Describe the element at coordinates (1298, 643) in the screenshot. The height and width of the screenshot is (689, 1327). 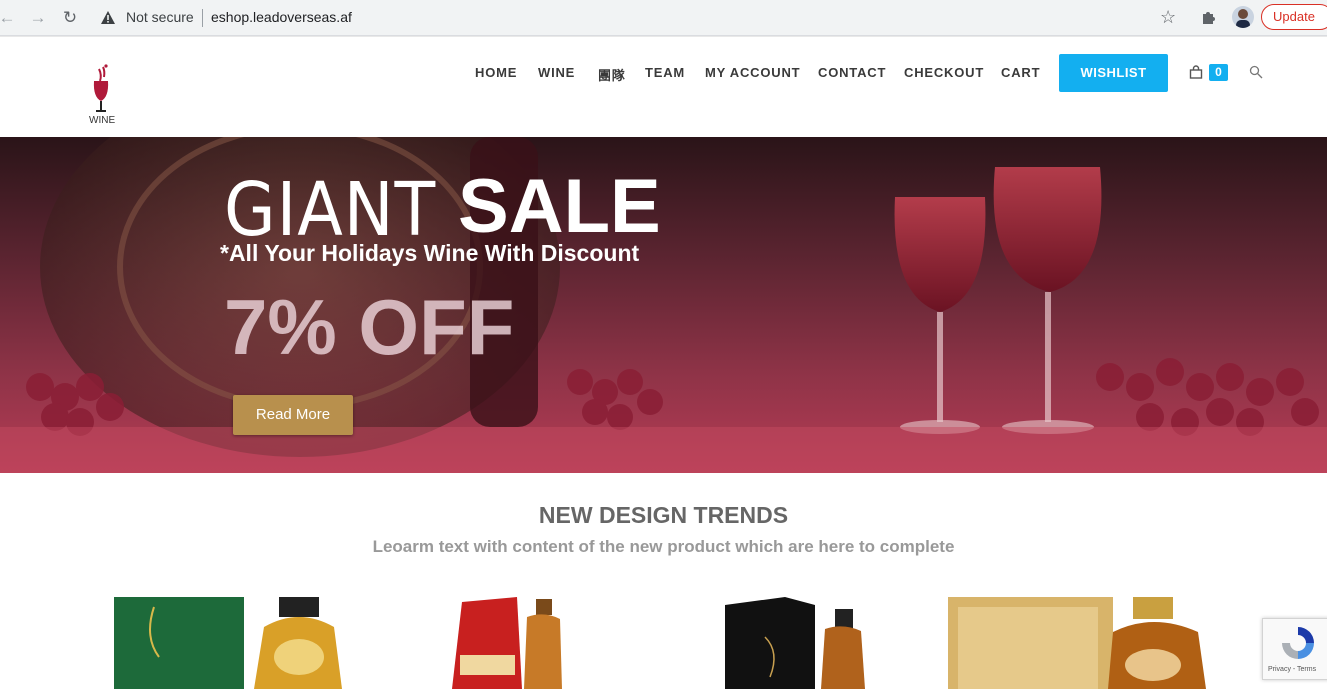
I see `recaptcha-logo-icon` at that location.